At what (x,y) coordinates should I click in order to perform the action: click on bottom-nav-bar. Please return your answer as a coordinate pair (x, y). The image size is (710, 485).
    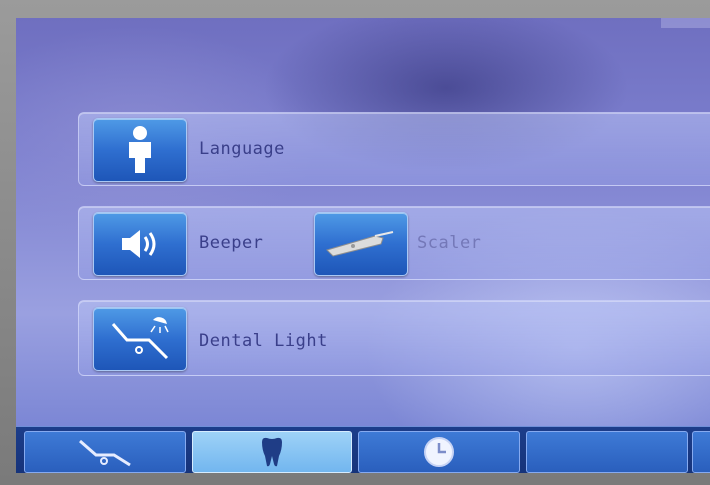
    Looking at the image, I should click on (363, 449).